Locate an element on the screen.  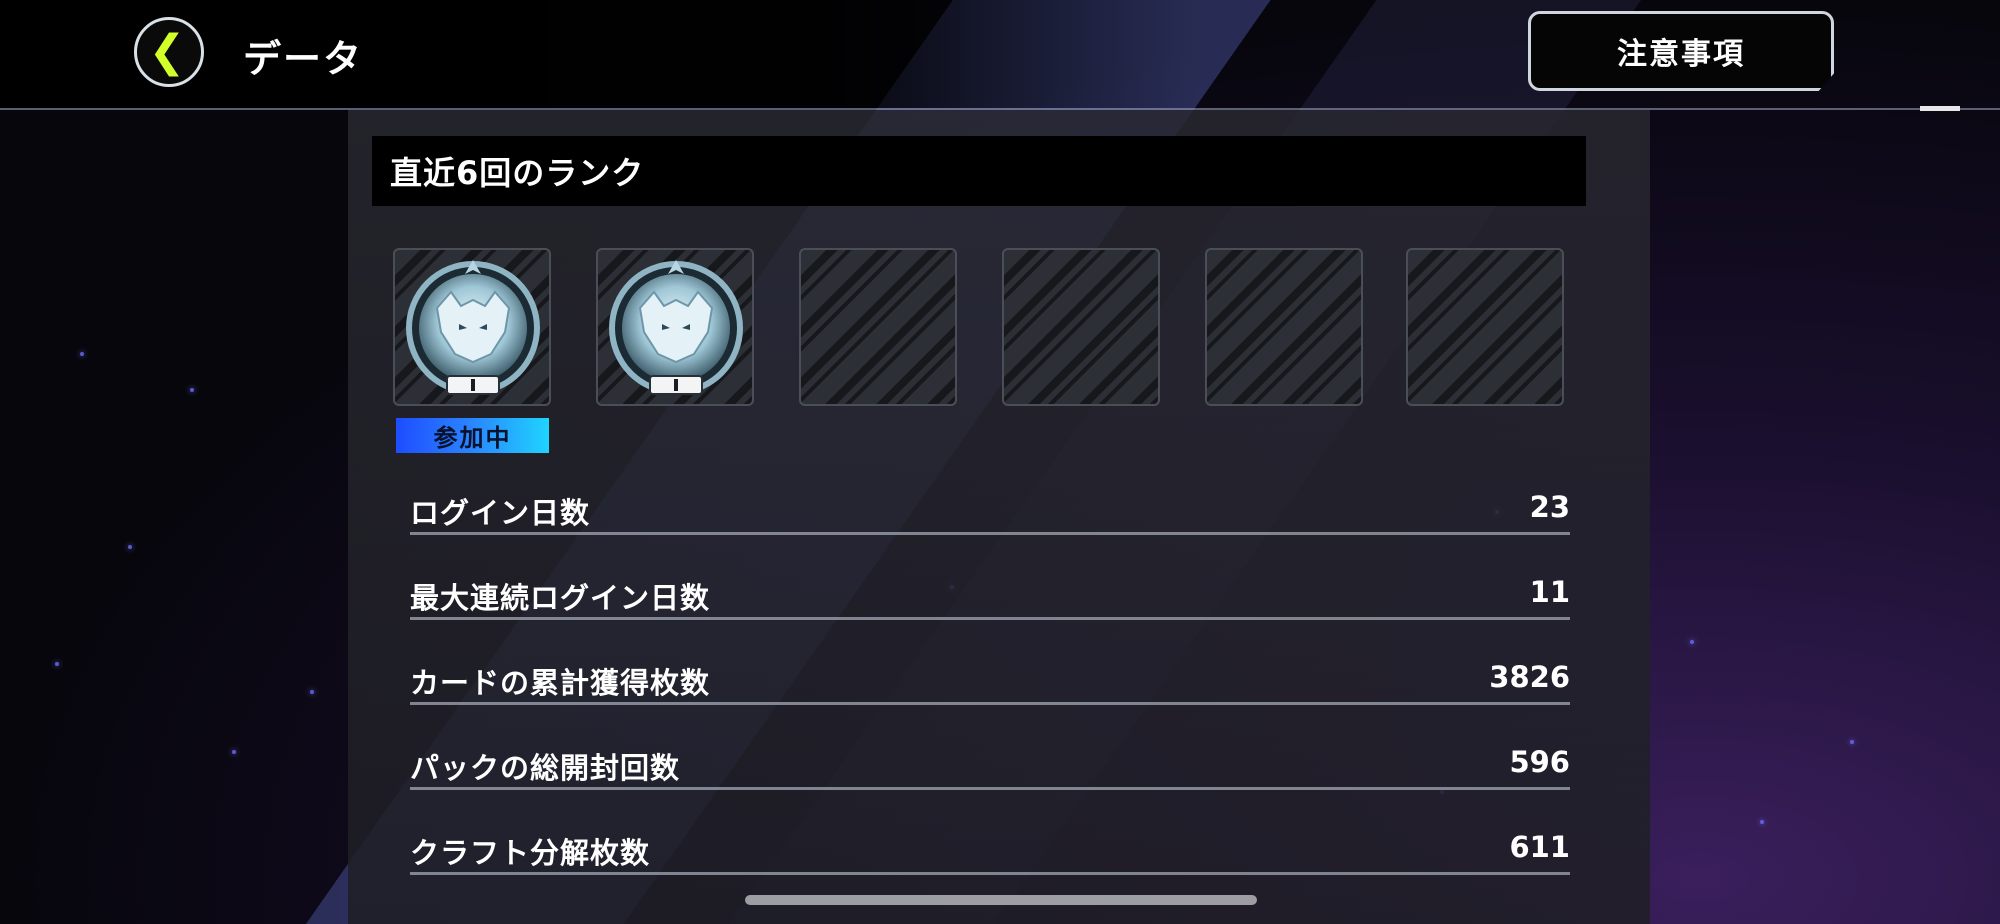
stat-label: パックの総開封回数 is located at coordinates (545, 768).